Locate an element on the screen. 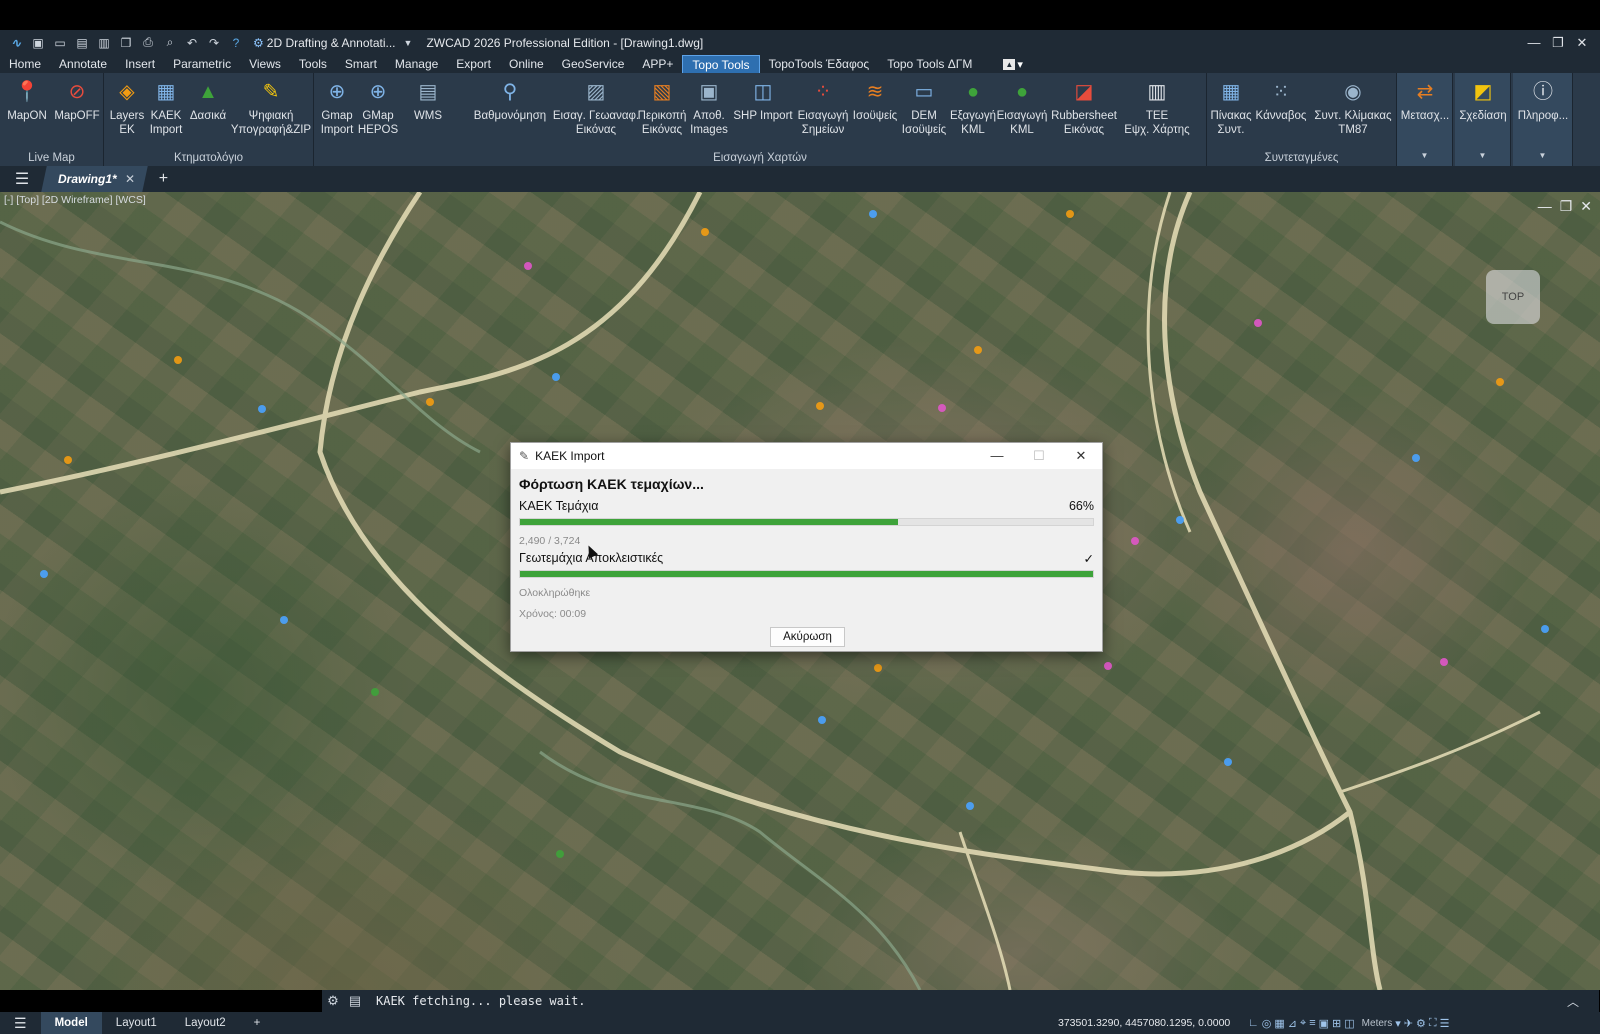  map-off-icon: ⊘ is located at coordinates (77, 92).